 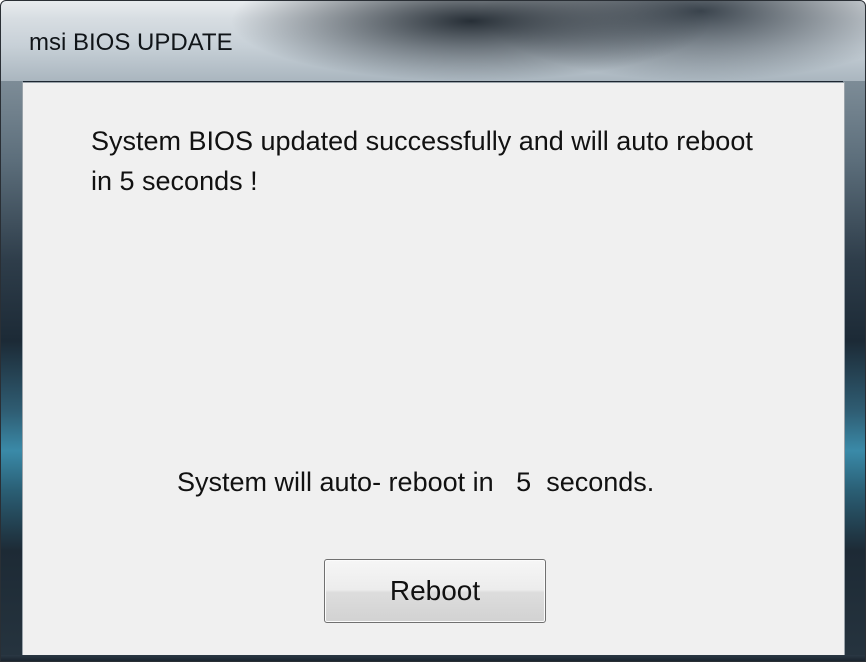 I want to click on window-frame-bottom, so click(x=433, y=658).